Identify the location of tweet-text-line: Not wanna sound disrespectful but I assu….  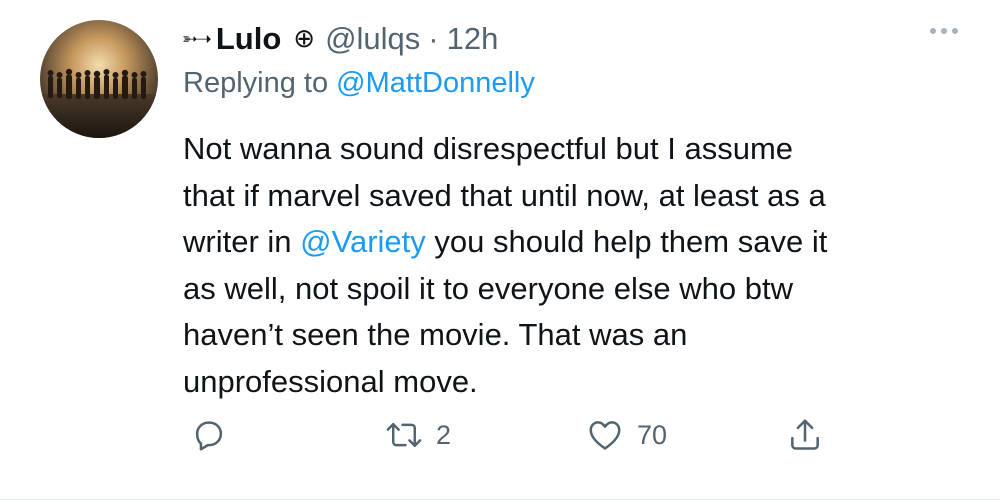
(488, 148).